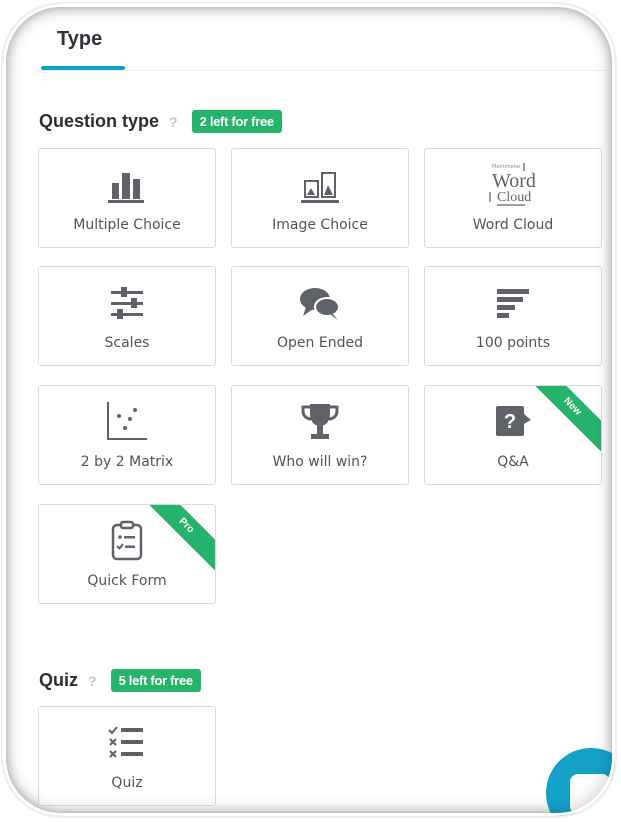  I want to click on tile-image-choice: Image Choice, so click(320, 198).